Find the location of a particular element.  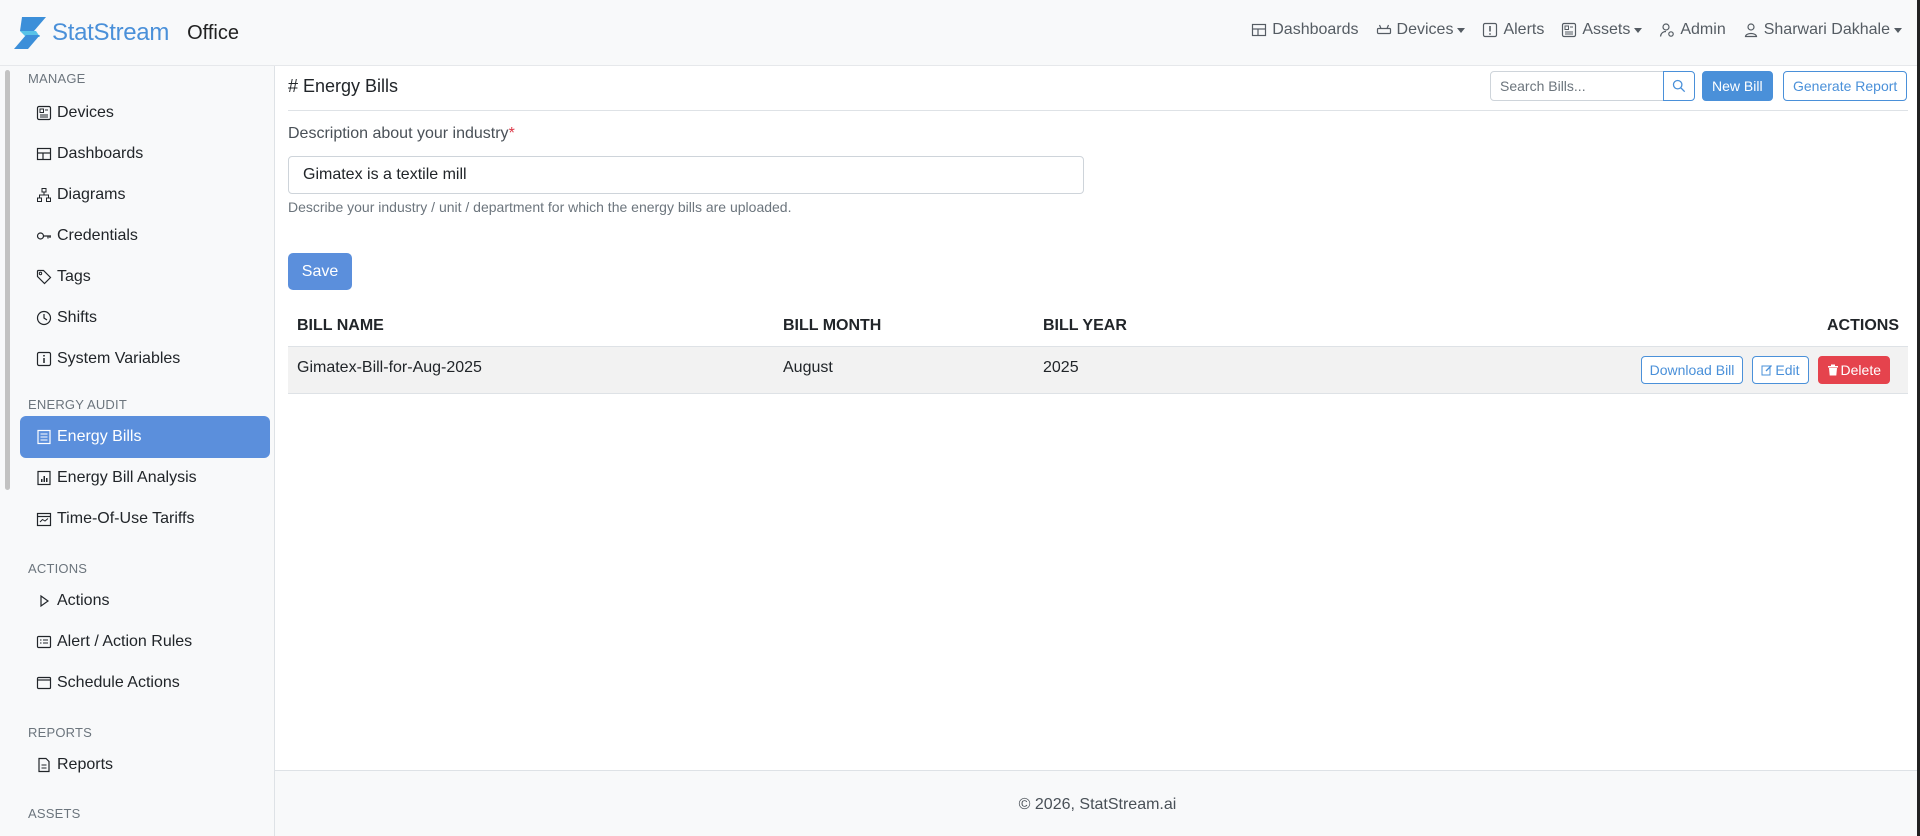

sidebar-item-label: Actions is located at coordinates (83, 600).